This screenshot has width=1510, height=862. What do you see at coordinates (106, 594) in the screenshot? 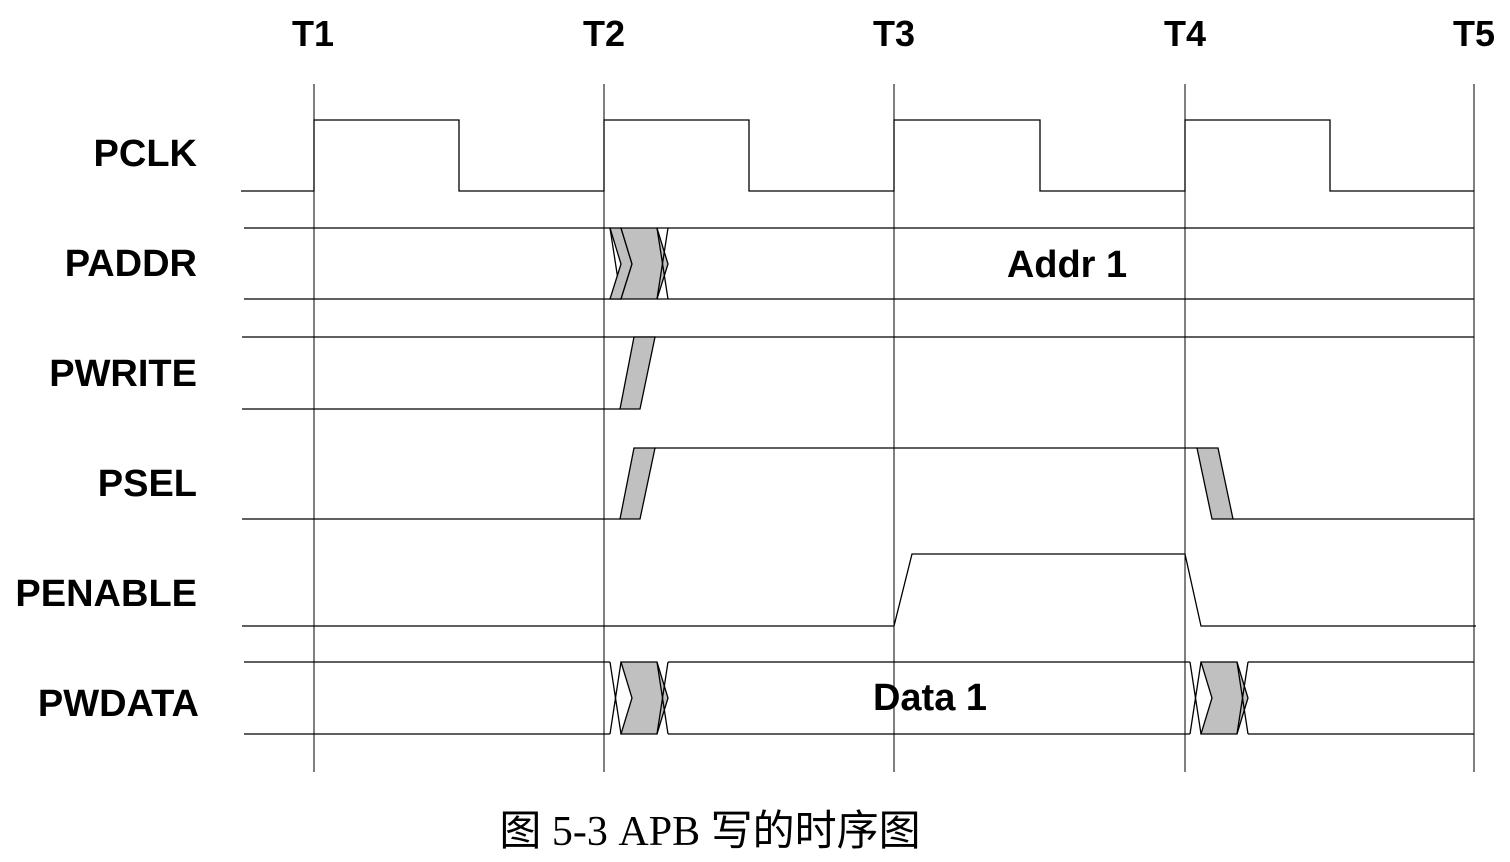
I see `signal-label-penable: PENABLE` at bounding box center [106, 594].